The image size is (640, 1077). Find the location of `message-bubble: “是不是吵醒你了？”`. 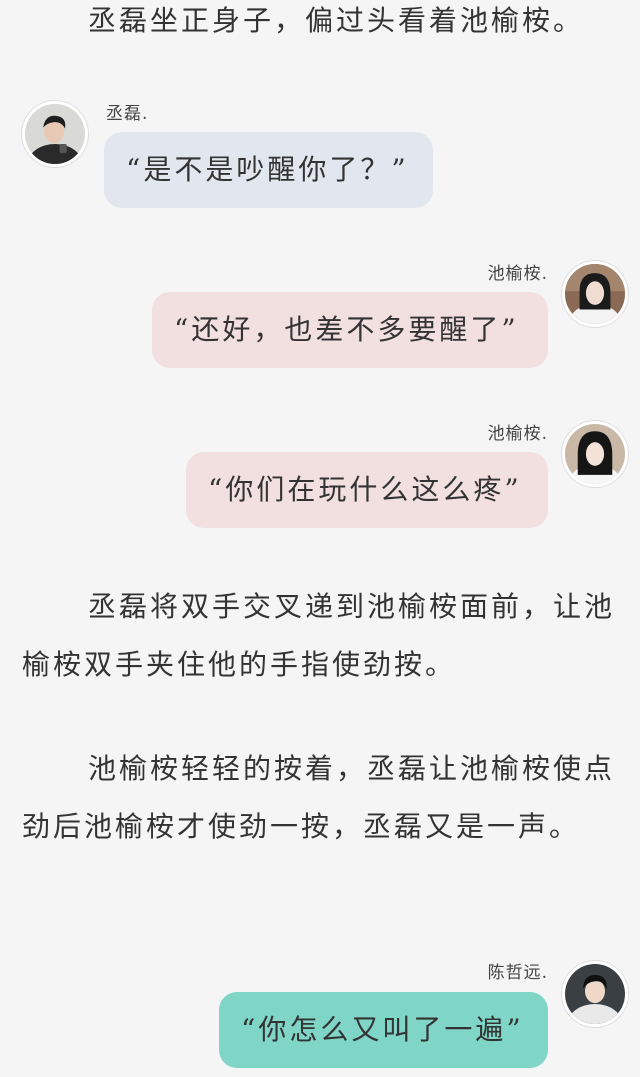

message-bubble: “是不是吵醒你了？” is located at coordinates (268, 170).